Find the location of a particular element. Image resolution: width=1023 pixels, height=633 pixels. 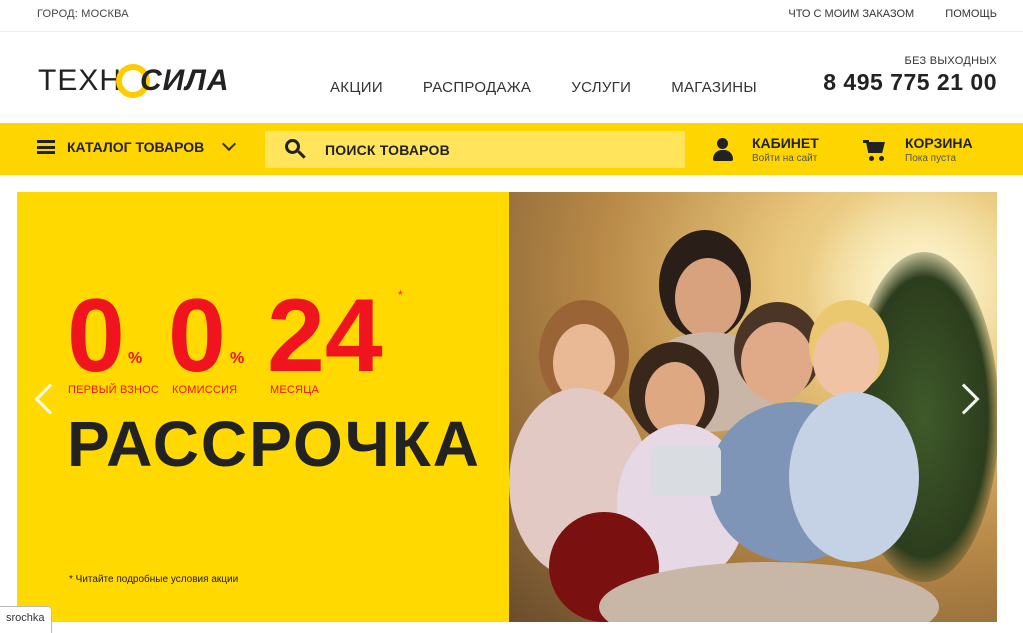

search-placeholder: ПОИСК ТОВАРОВ is located at coordinates (387, 149).